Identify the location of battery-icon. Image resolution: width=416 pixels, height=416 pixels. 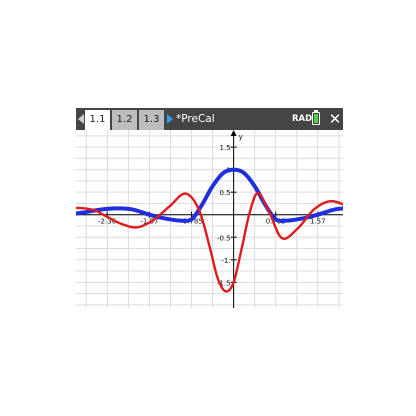
(316, 118).